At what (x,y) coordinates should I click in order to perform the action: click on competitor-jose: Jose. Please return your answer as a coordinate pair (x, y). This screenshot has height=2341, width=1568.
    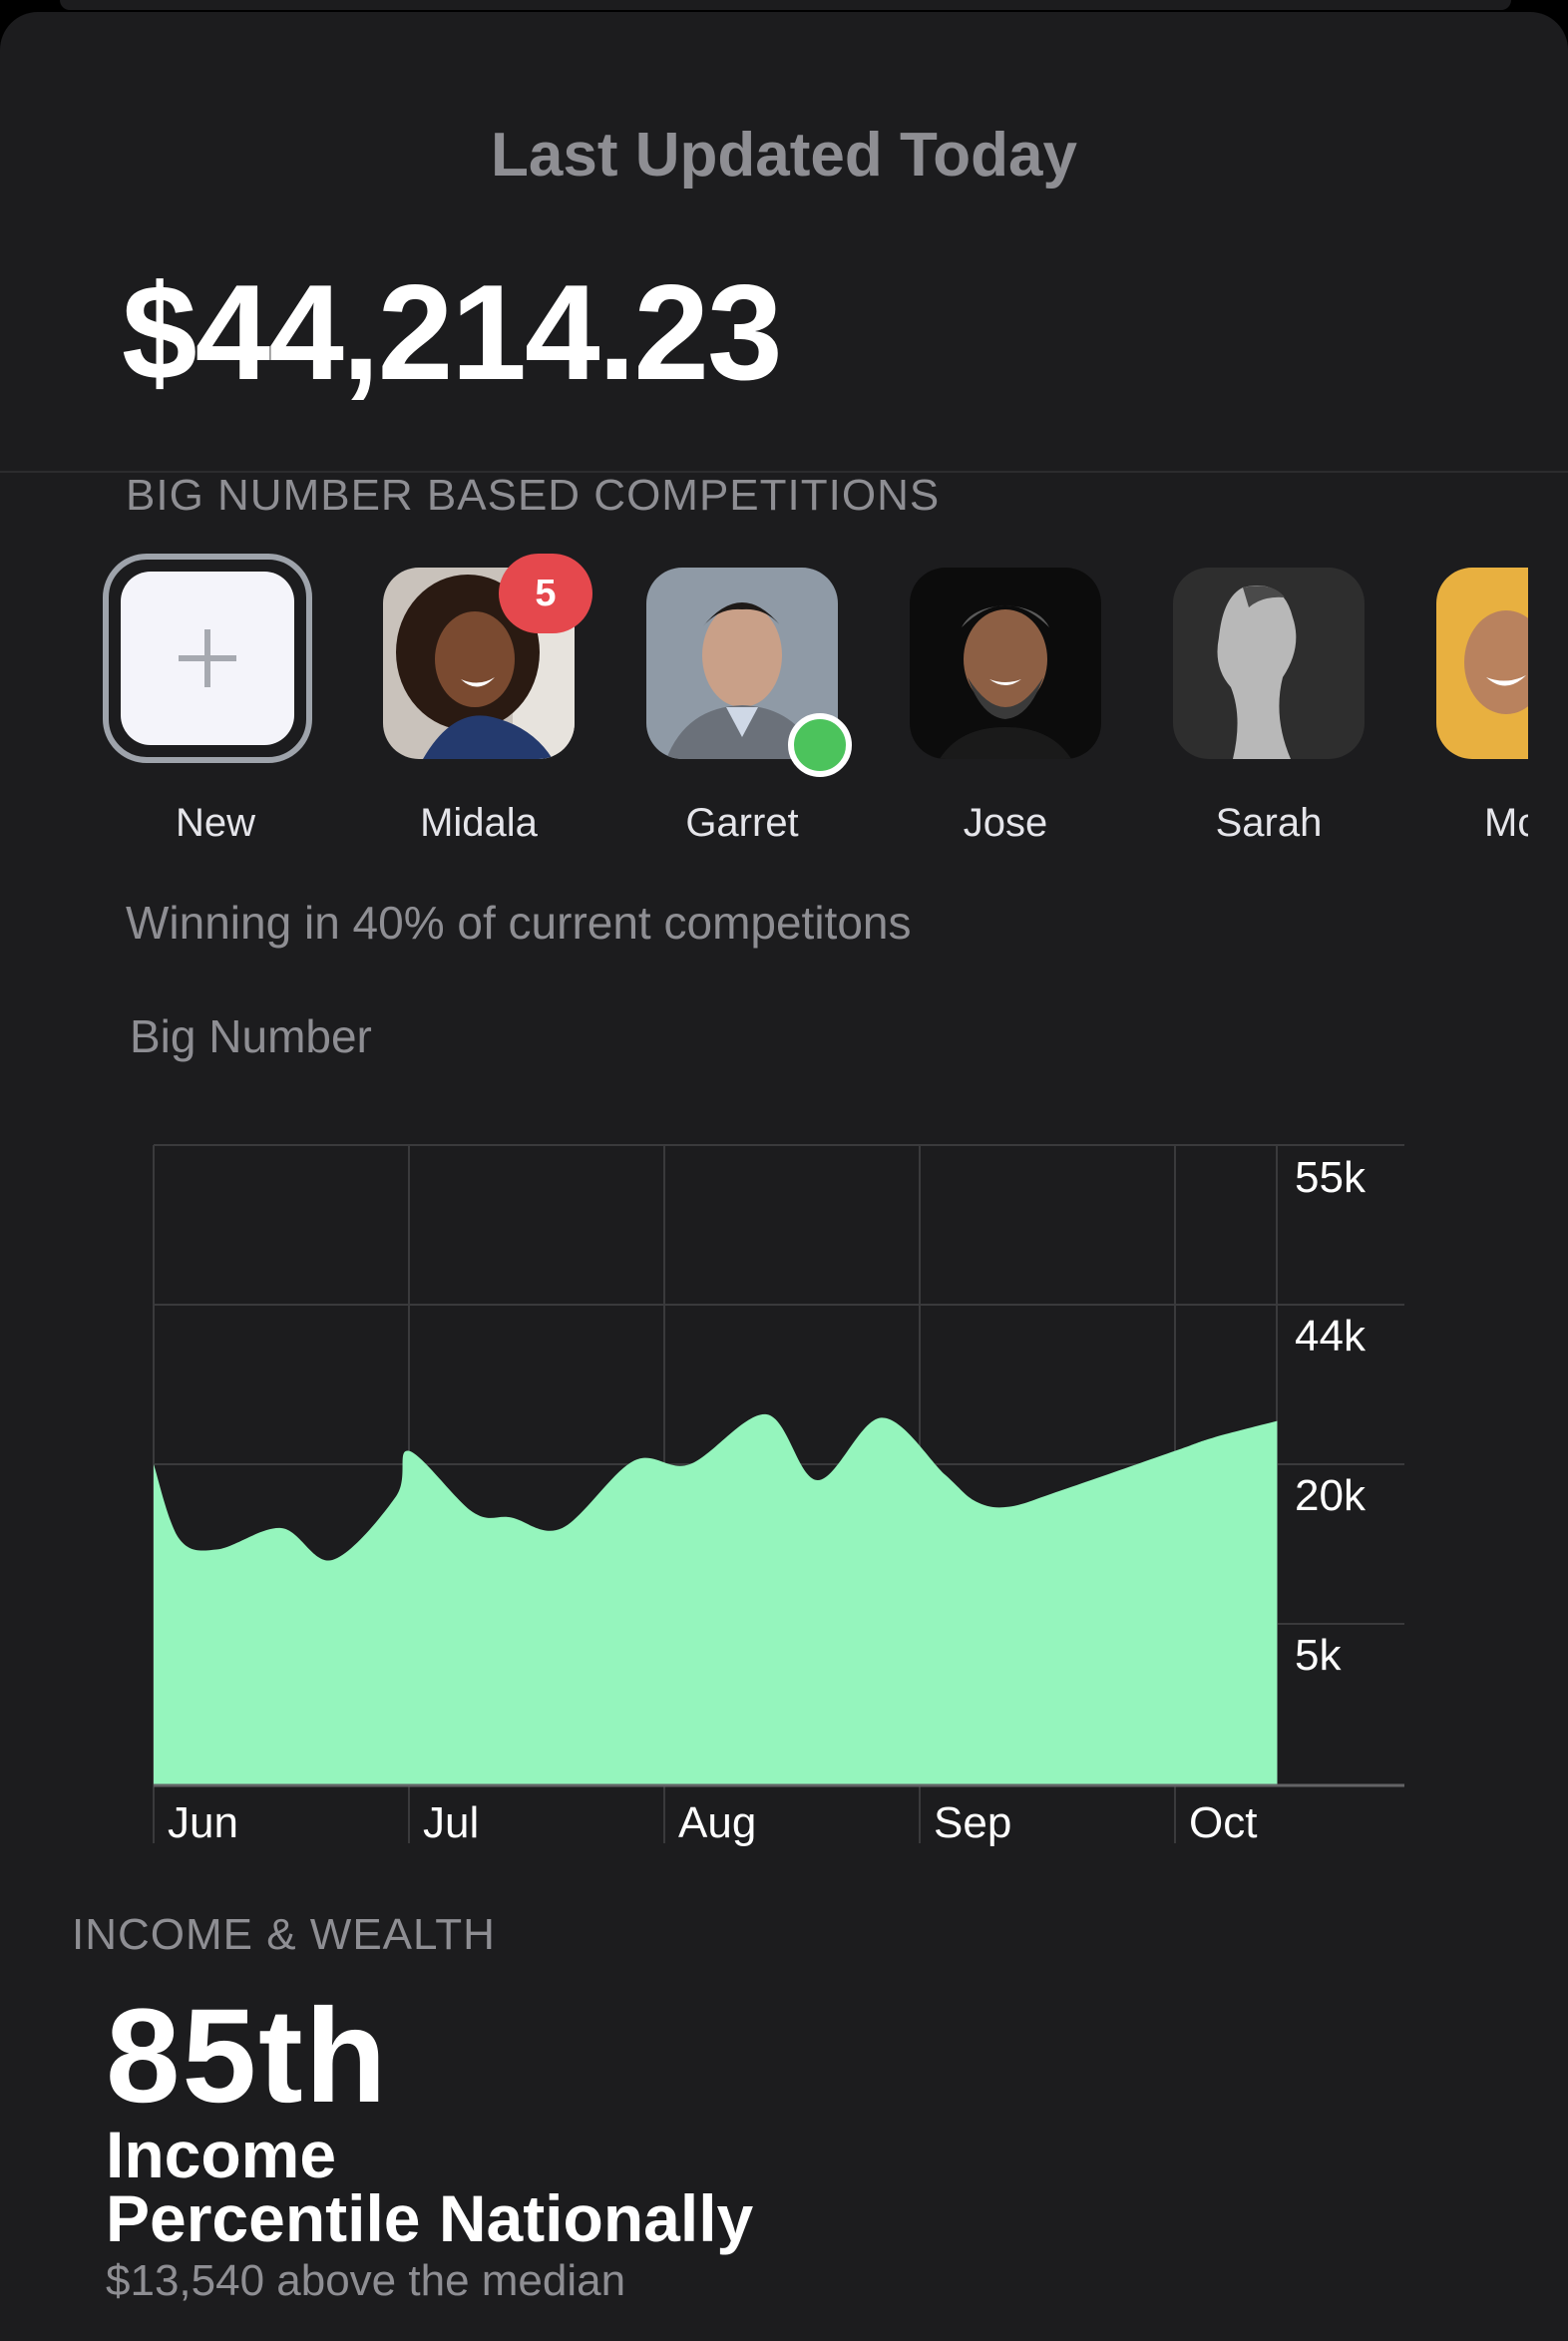
    Looking at the image, I should click on (1006, 703).